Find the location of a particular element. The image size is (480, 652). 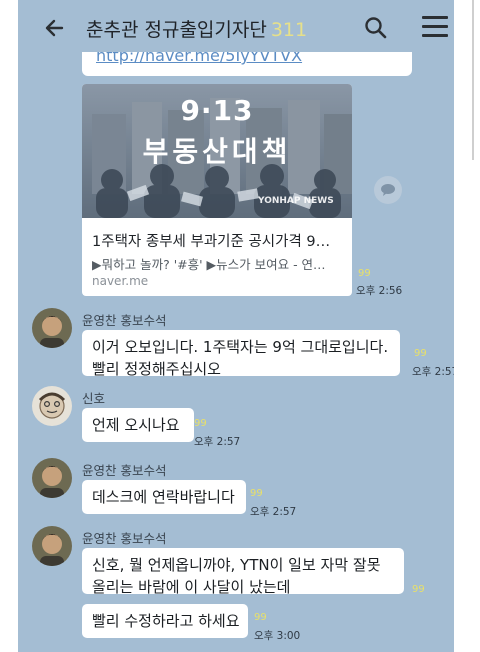

image-headline-date: 9·13 is located at coordinates (217, 110).